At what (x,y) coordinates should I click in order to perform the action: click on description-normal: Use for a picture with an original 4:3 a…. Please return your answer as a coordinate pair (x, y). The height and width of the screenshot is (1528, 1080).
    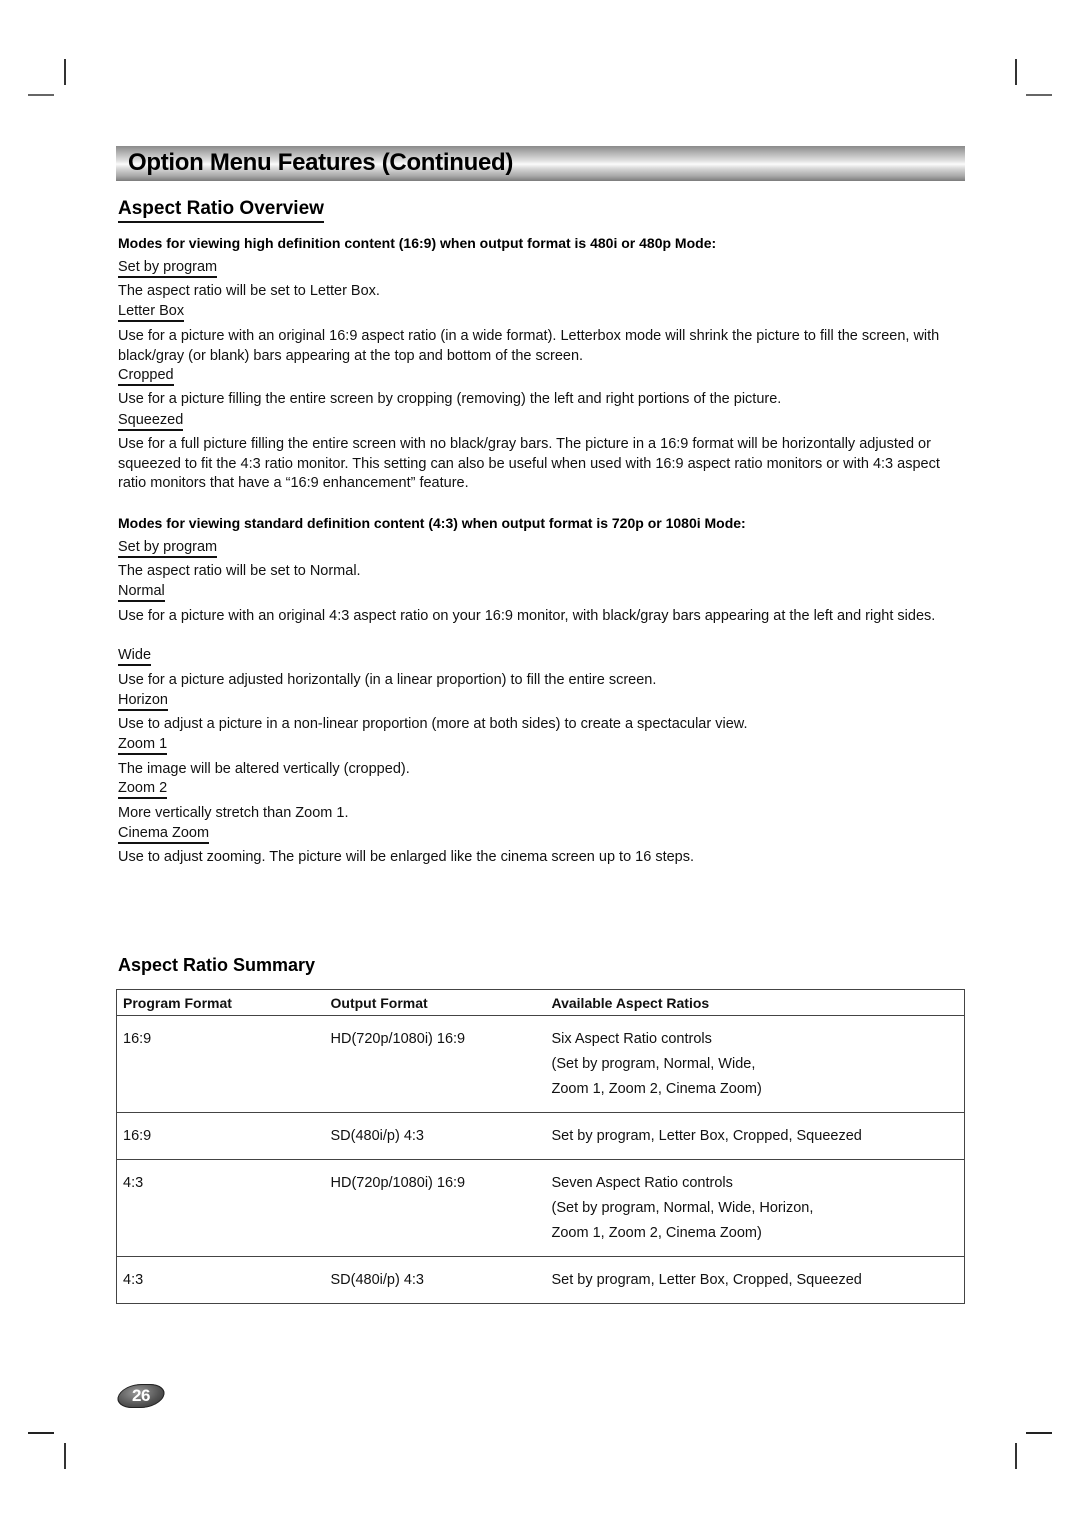
    Looking at the image, I should click on (527, 616).